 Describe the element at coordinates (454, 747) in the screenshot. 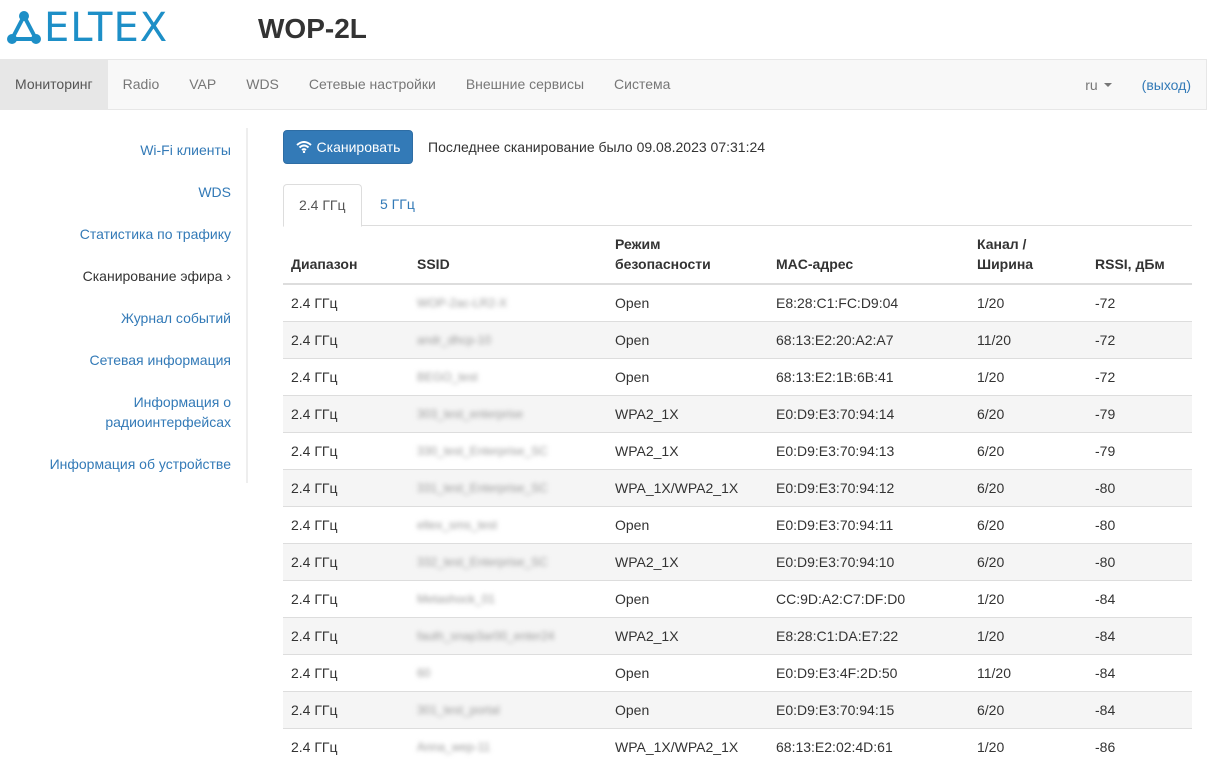

I see `ssid-redacted-text: Anna_wep-11` at that location.